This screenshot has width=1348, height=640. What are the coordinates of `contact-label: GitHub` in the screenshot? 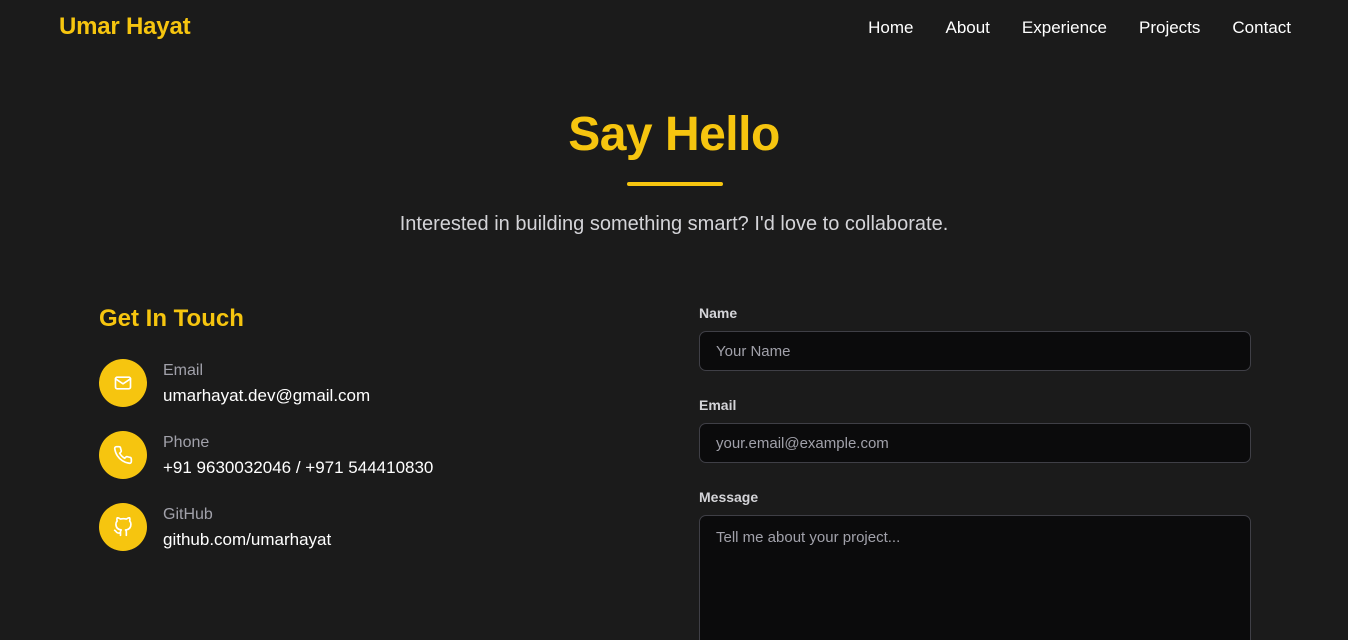 It's located at (188, 514).